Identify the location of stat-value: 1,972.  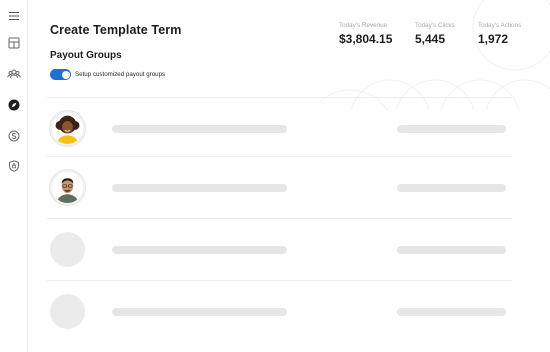
(493, 39).